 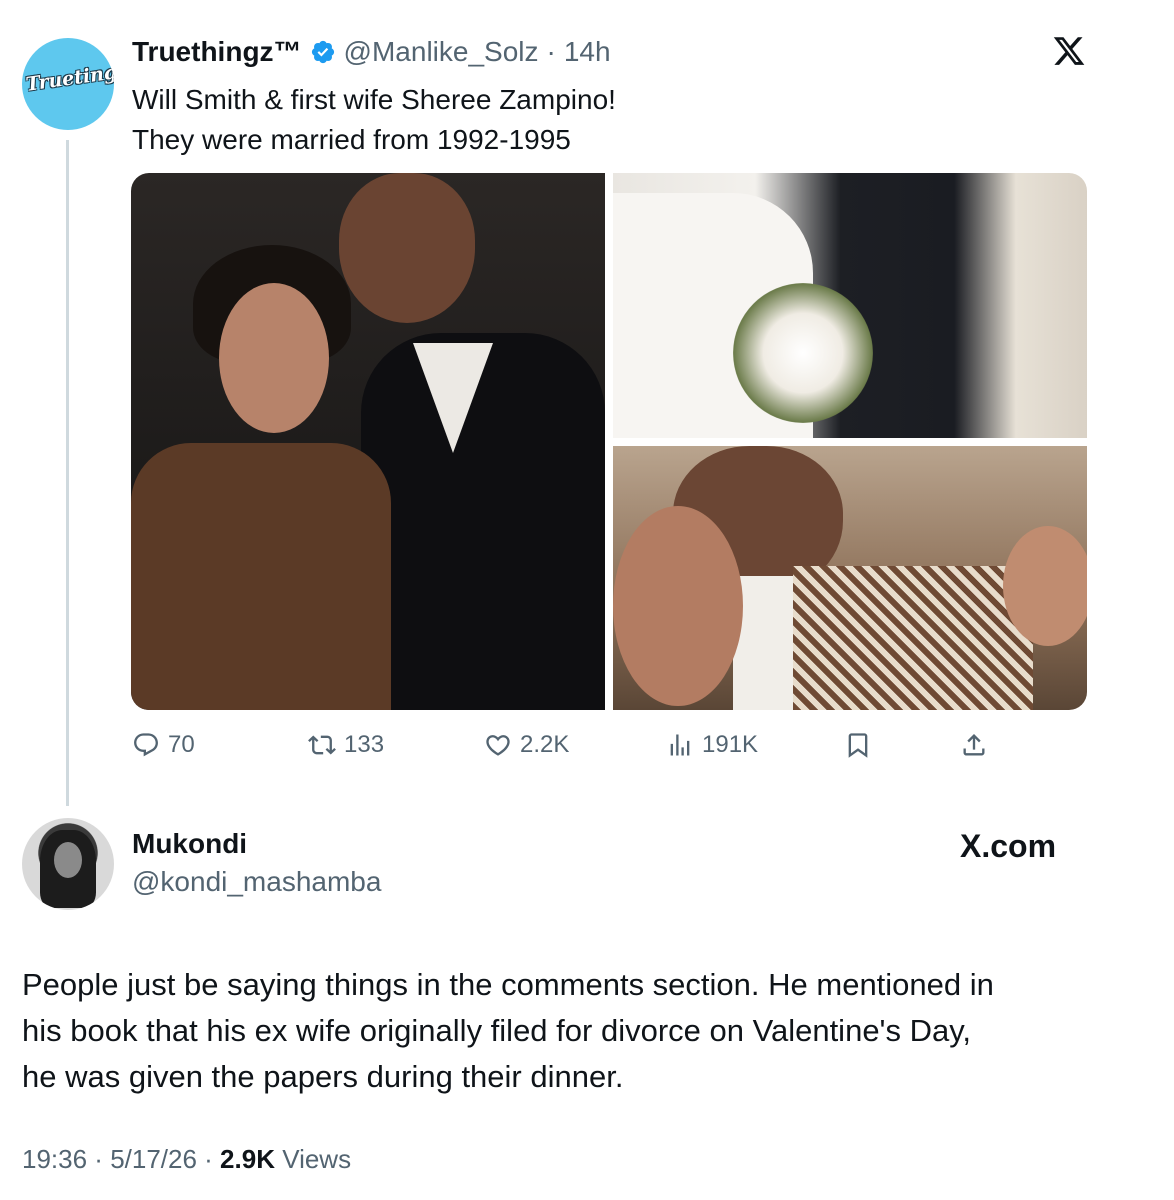 What do you see at coordinates (351, 139) in the screenshot?
I see `quoted-text-line-2: They were married from 1992-1995` at bounding box center [351, 139].